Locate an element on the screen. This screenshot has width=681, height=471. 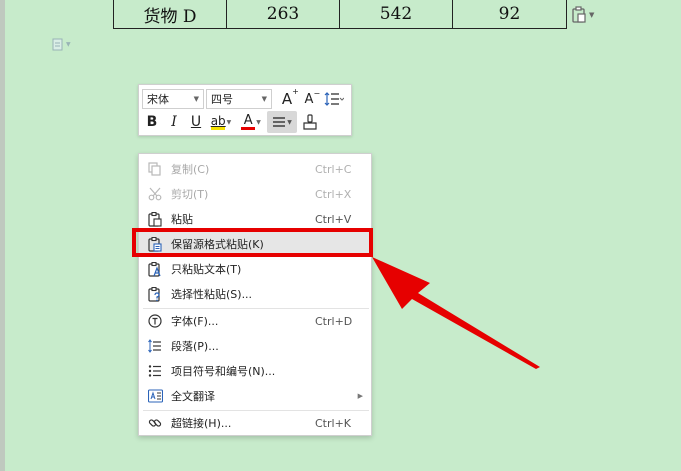
line-spacing-icon is located at coordinates (334, 99).